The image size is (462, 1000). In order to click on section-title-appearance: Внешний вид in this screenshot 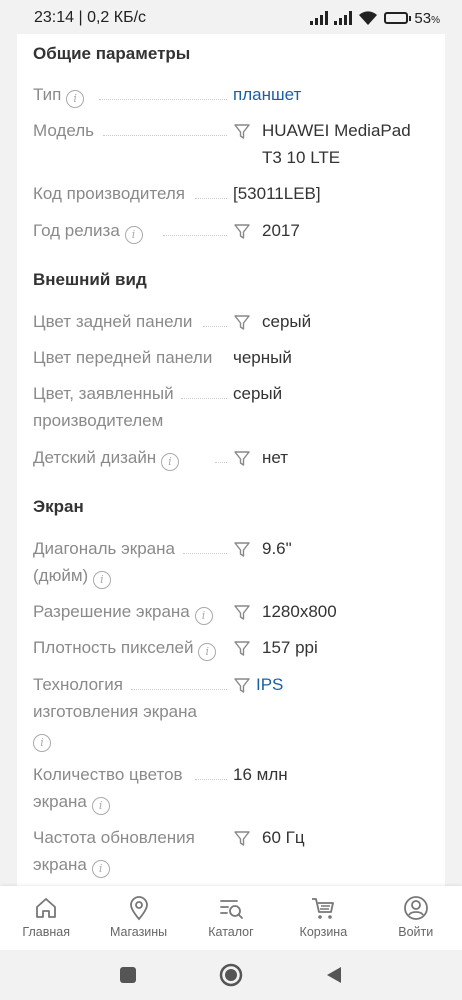, I will do `click(90, 279)`.